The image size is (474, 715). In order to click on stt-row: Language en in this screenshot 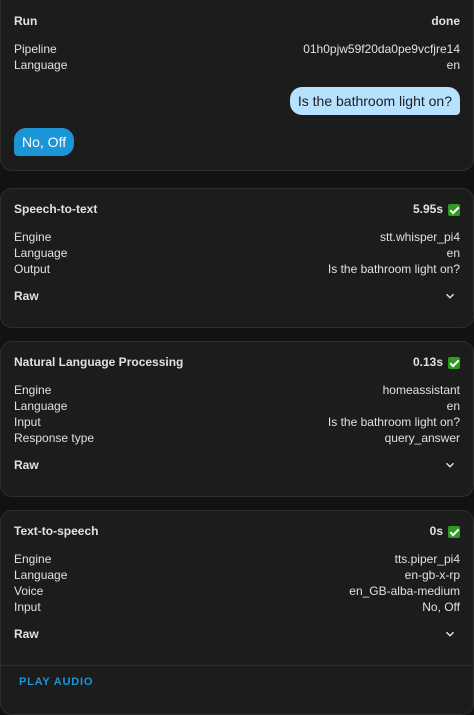, I will do `click(237, 253)`.